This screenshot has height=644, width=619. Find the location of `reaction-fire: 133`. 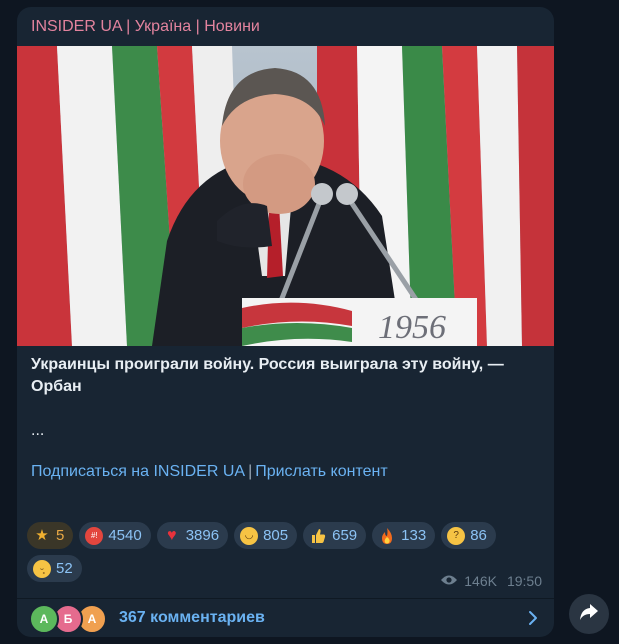

reaction-fire: 133 is located at coordinates (404, 535).